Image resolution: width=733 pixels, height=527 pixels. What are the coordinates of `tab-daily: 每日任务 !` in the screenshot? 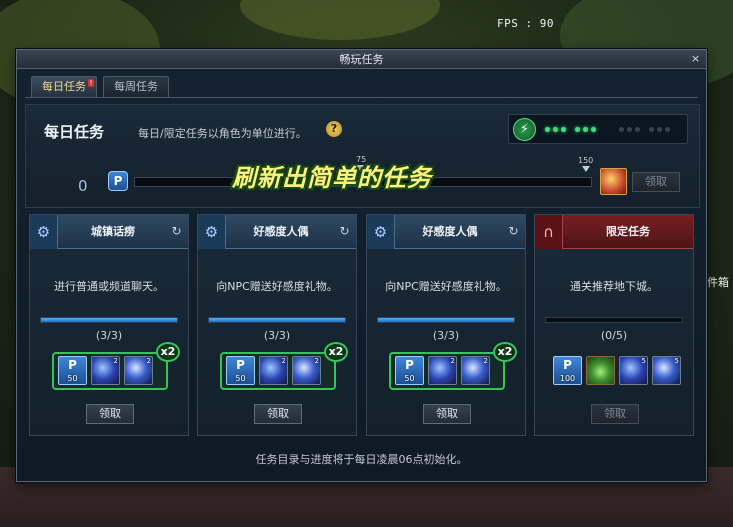 It's located at (64, 86).